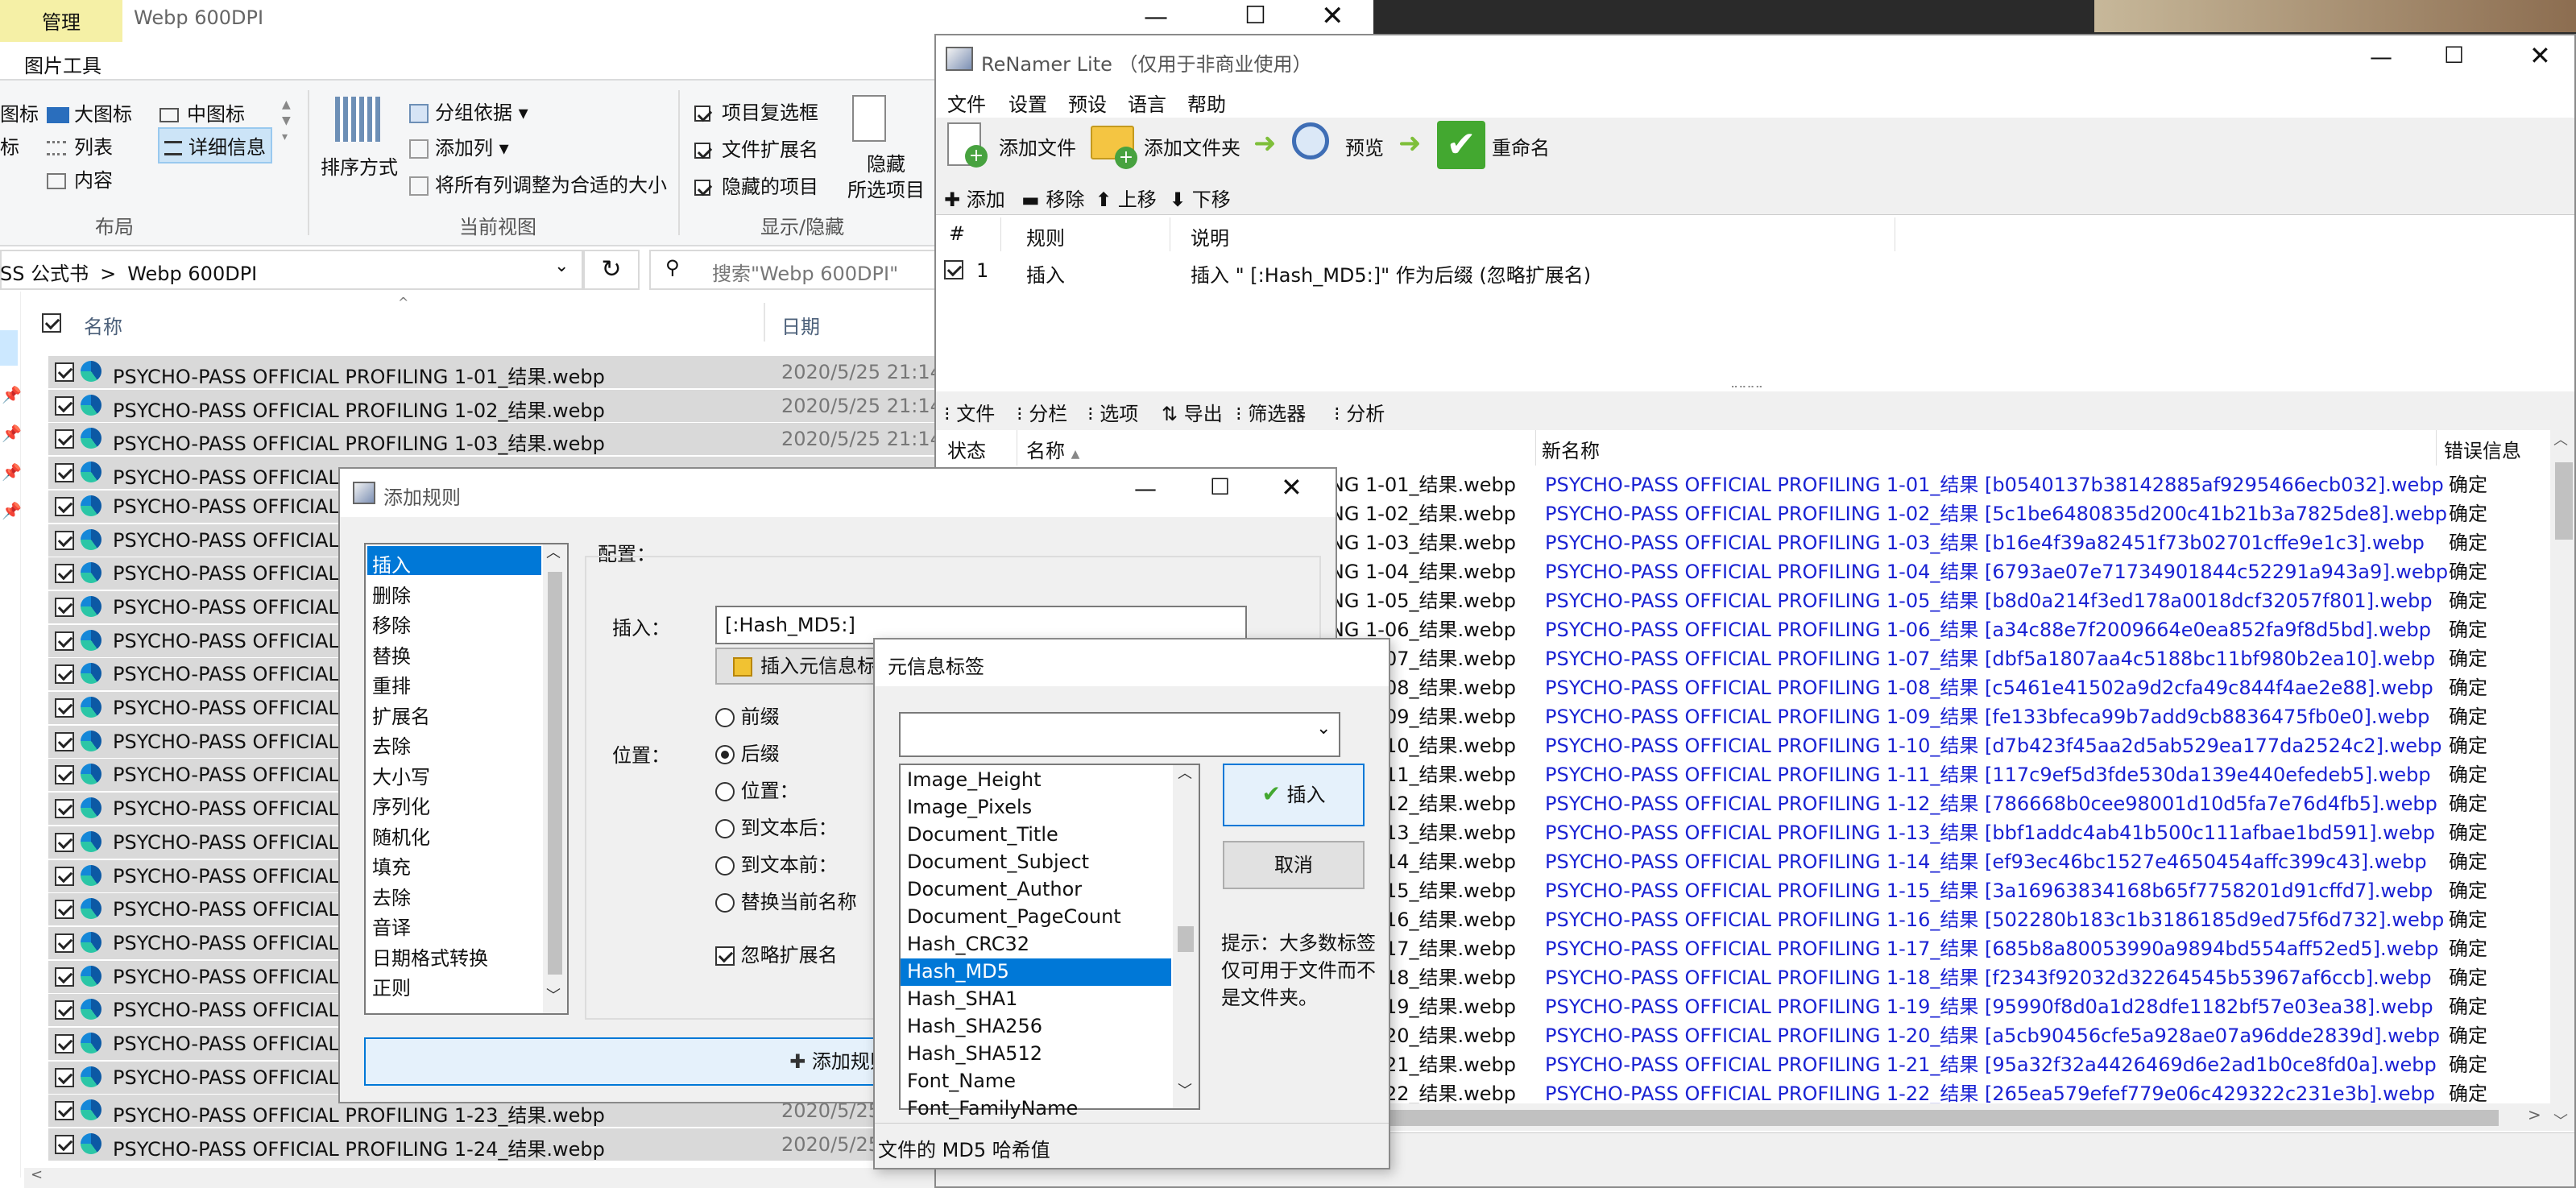 The height and width of the screenshot is (1188, 2576). Describe the element at coordinates (80, 178) in the screenshot. I see `layout-content: 内容` at that location.